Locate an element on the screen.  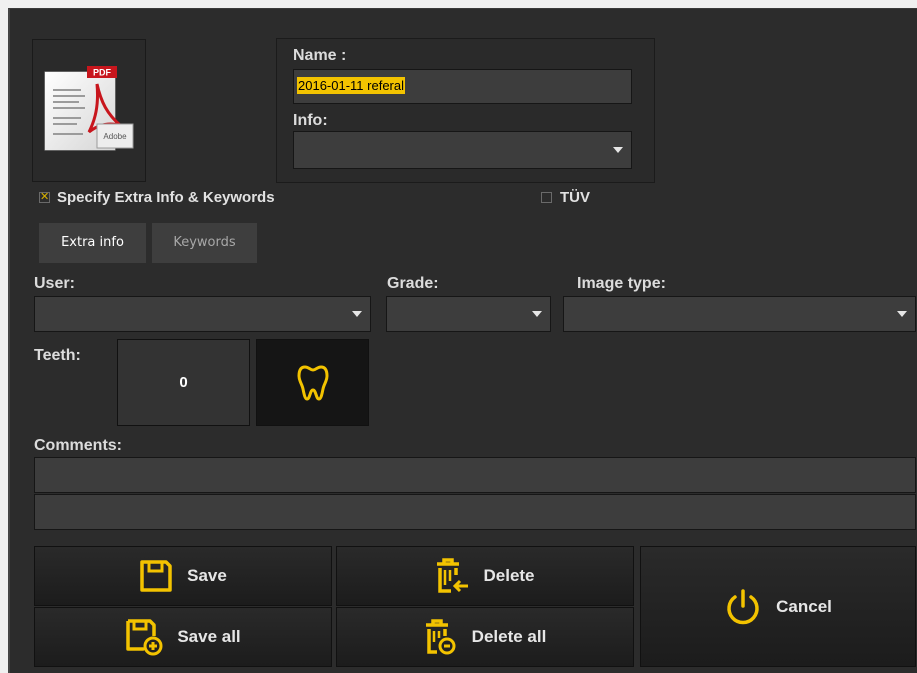
tooth-icon is located at coordinates (312, 382).